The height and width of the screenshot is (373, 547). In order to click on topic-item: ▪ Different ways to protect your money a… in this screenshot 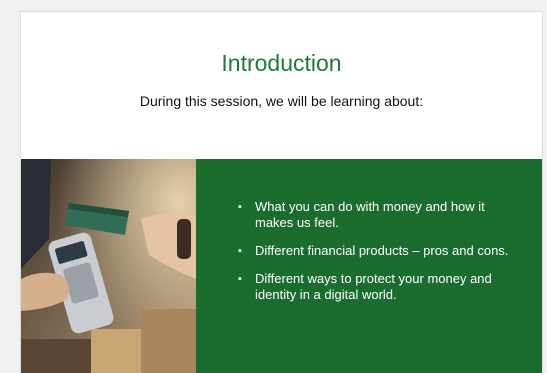, I will do `click(376, 287)`.